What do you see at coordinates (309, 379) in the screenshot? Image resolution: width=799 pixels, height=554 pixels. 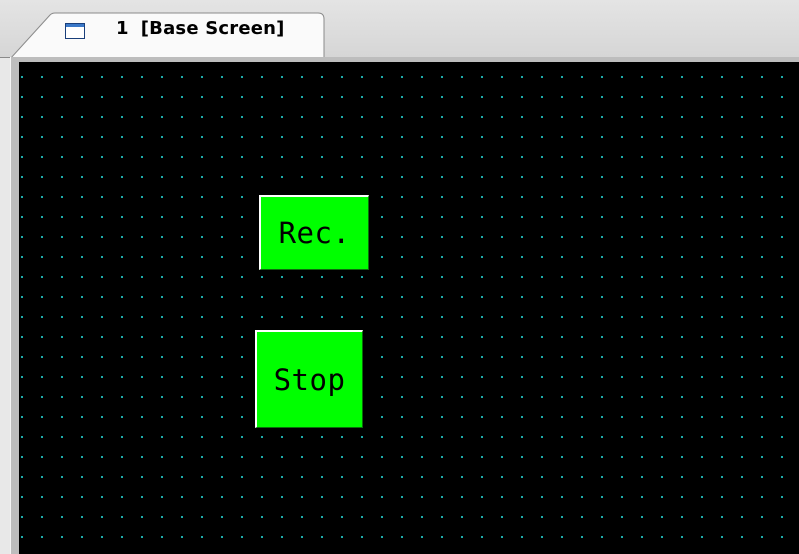 I see `stop-button: Stop` at bounding box center [309, 379].